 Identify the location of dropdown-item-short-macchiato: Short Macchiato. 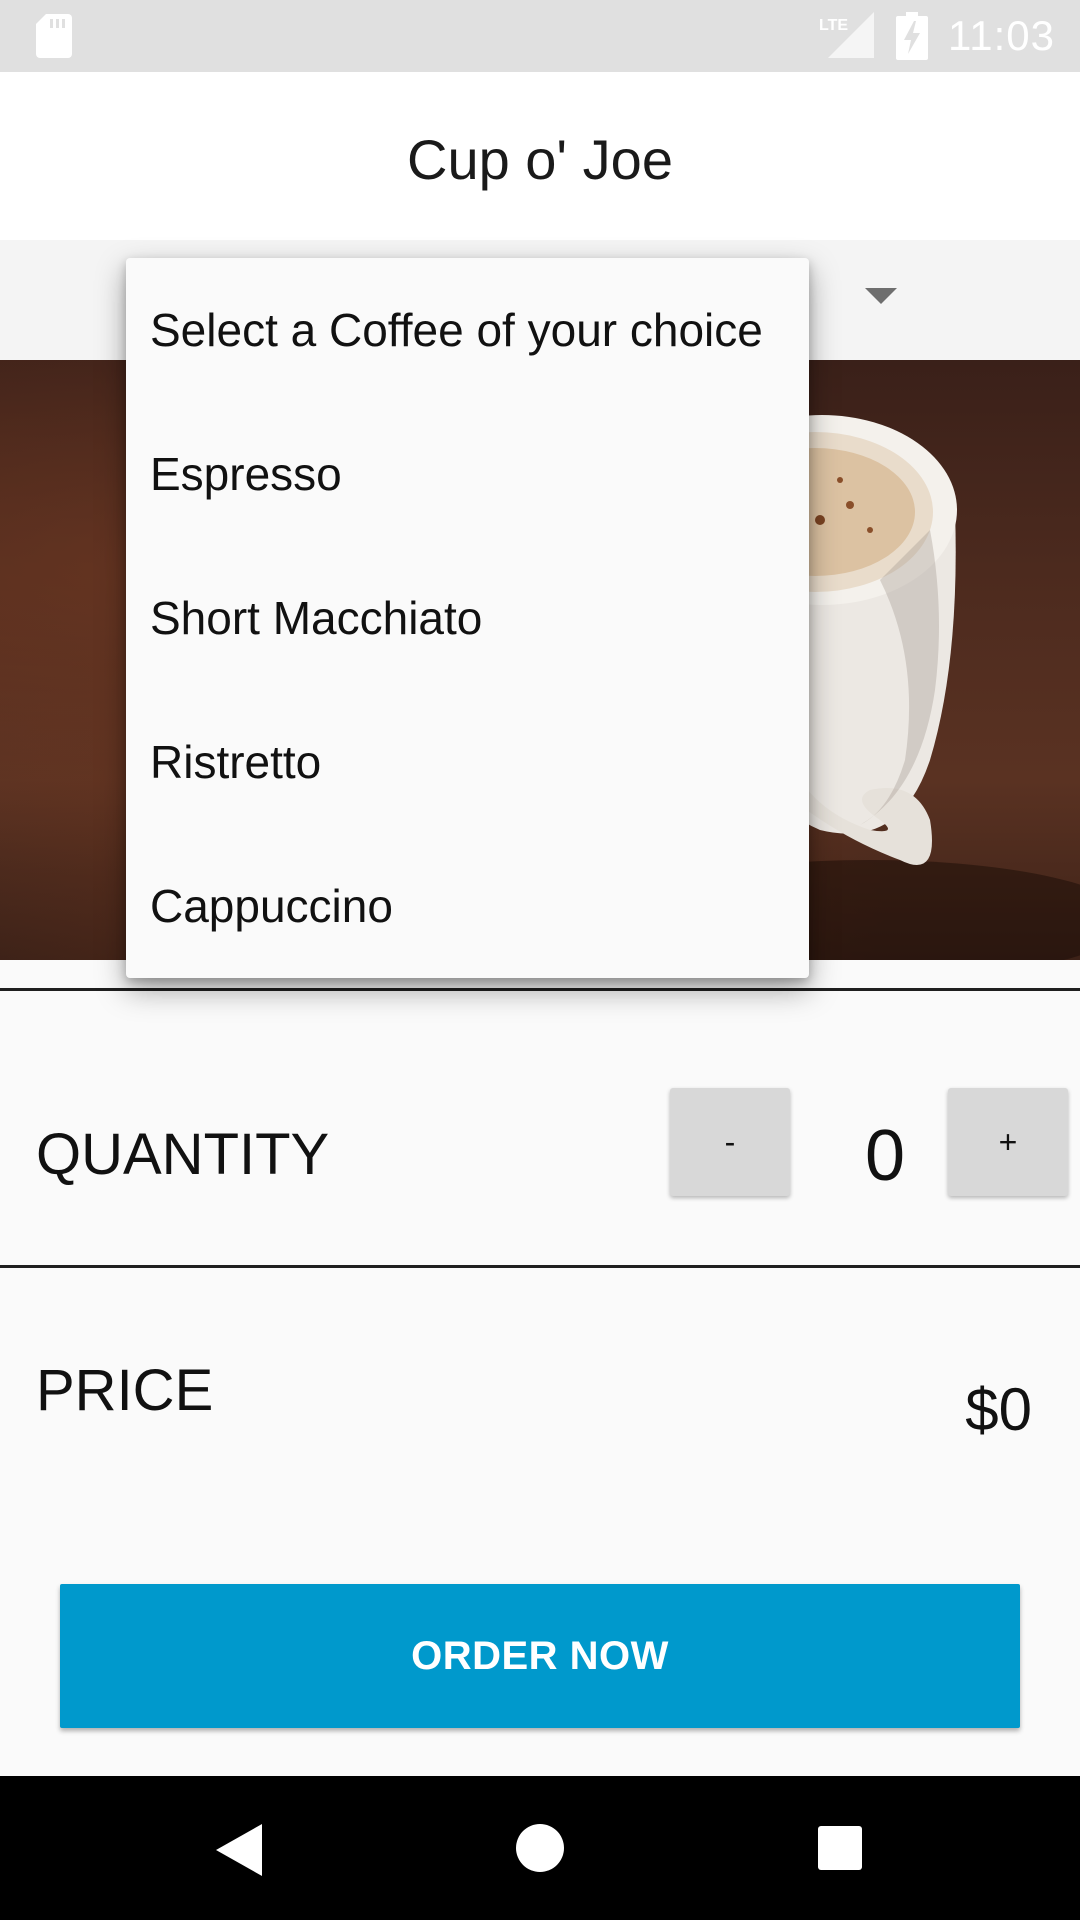
(467, 618).